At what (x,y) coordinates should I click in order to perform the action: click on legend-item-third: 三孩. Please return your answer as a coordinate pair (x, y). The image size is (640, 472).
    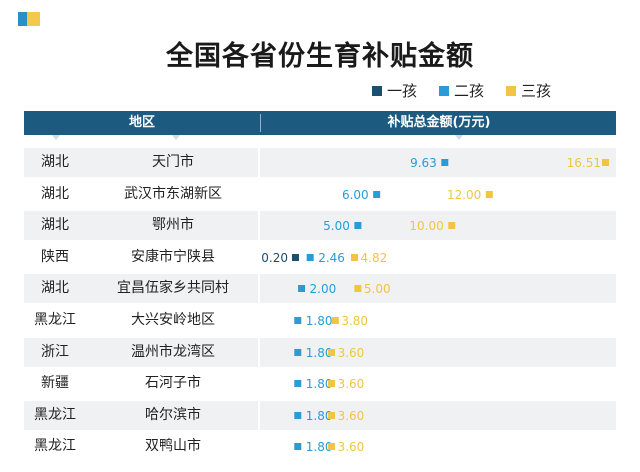
    Looking at the image, I should click on (528, 90).